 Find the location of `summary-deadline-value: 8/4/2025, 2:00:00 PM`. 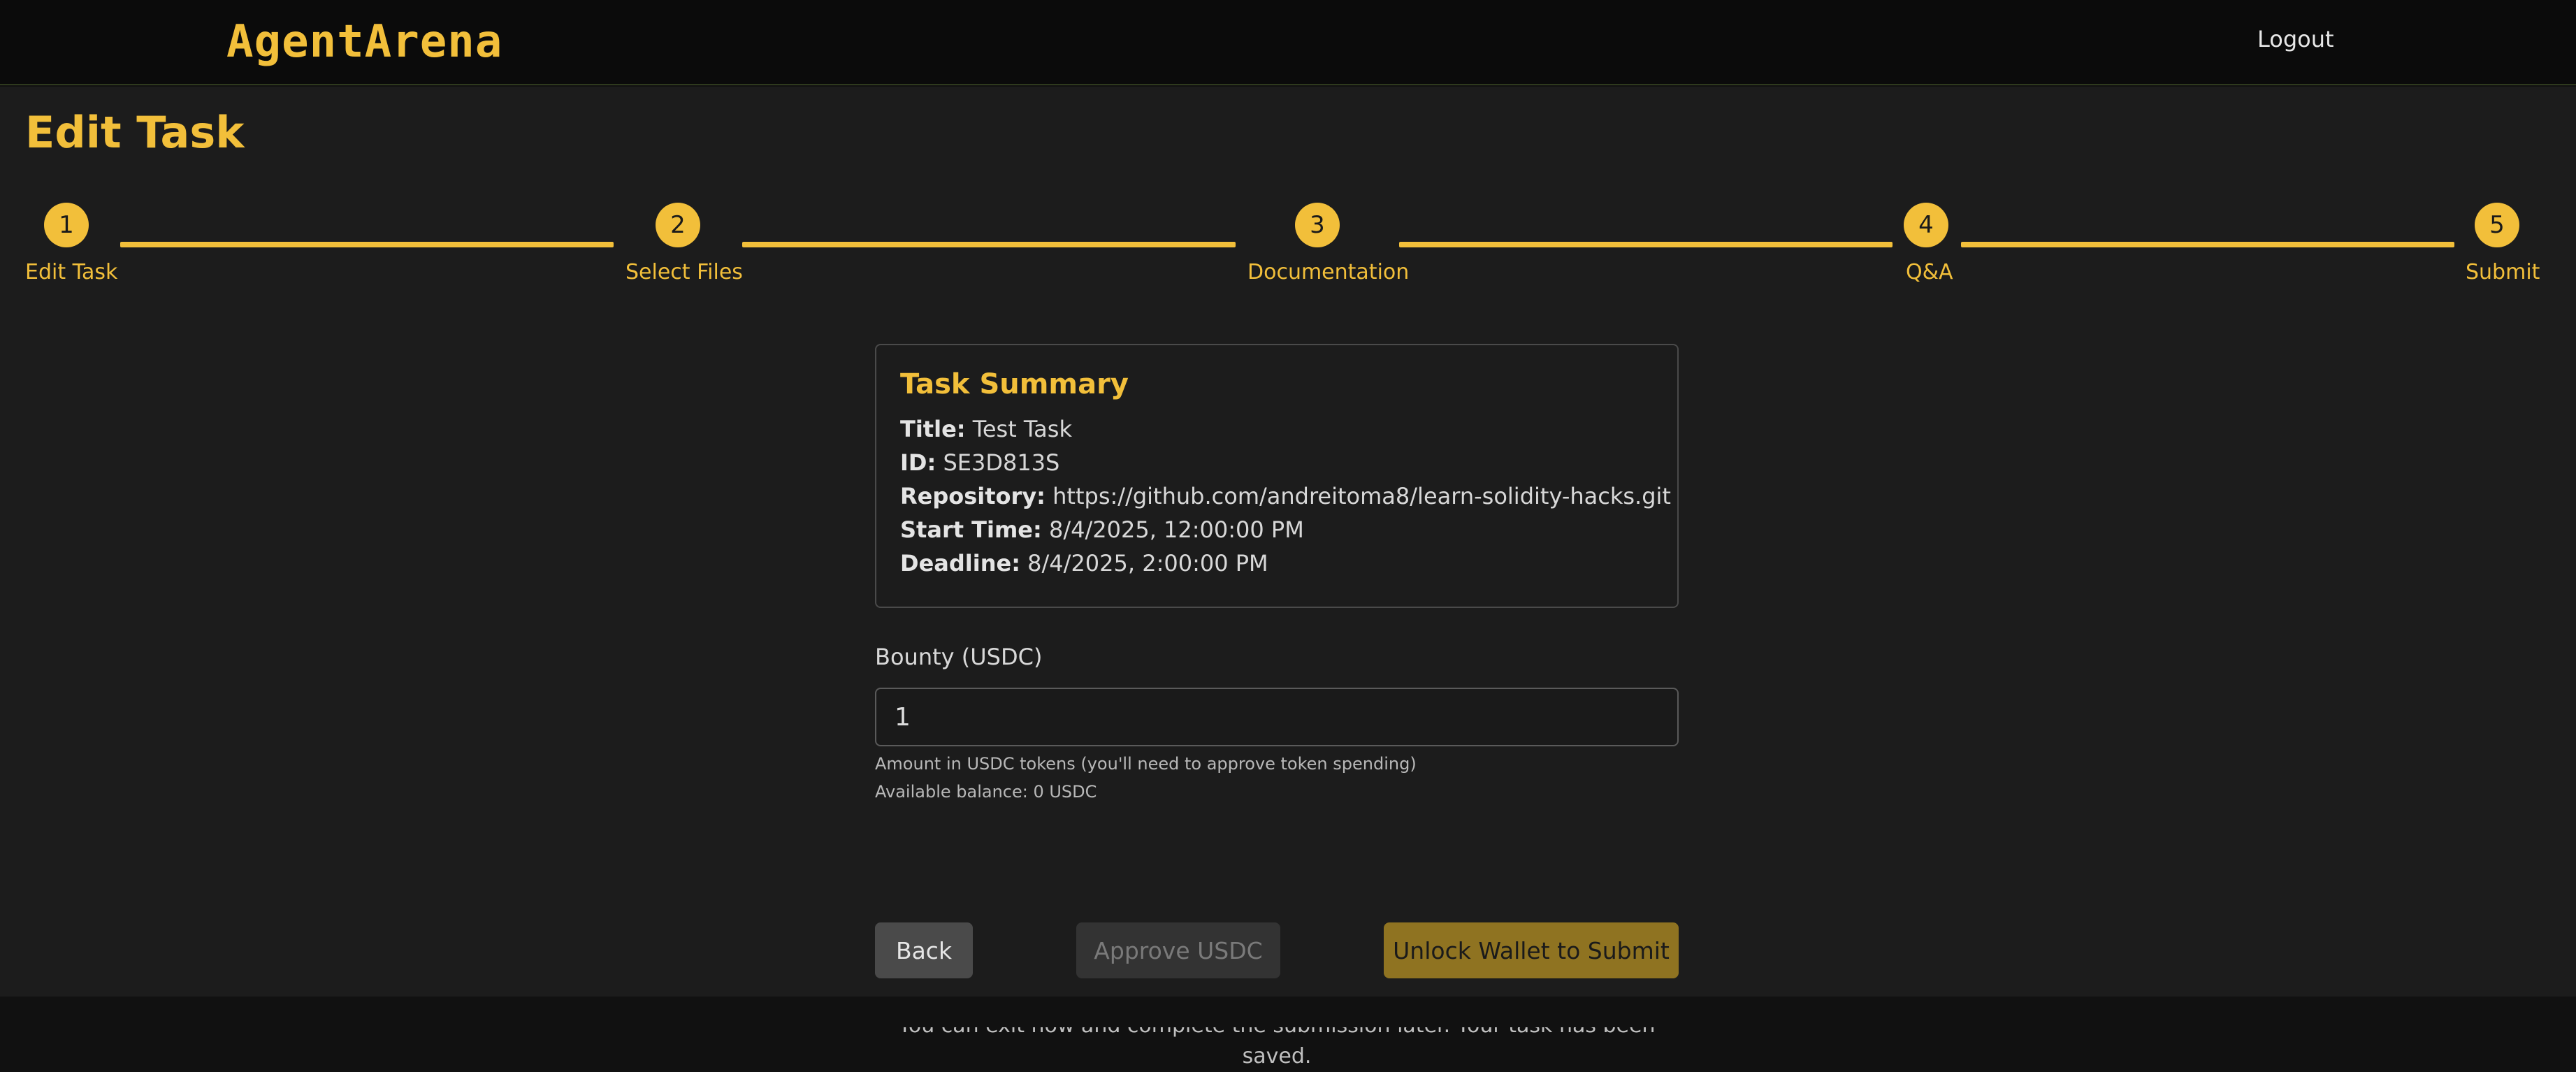

summary-deadline-value: 8/4/2025, 2:00:00 PM is located at coordinates (1147, 563).